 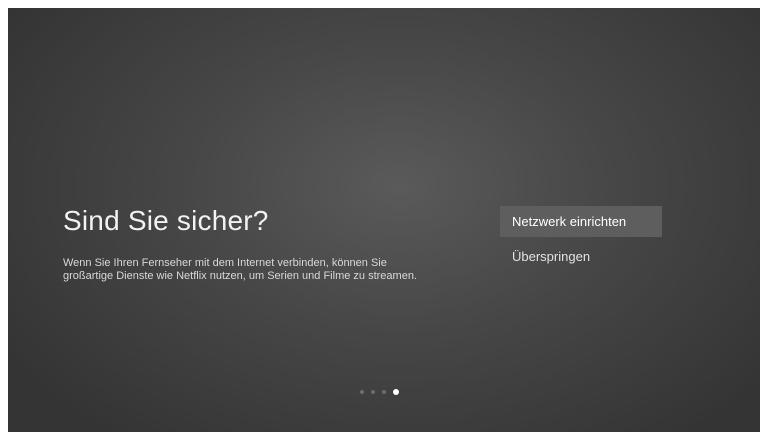 What do you see at coordinates (396, 392) in the screenshot?
I see `page-dot-active` at bounding box center [396, 392].